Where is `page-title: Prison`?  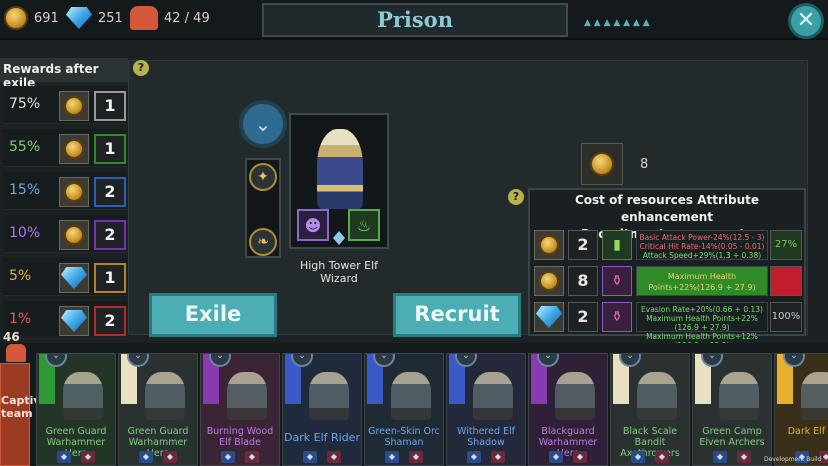 page-title: Prison is located at coordinates (415, 20).